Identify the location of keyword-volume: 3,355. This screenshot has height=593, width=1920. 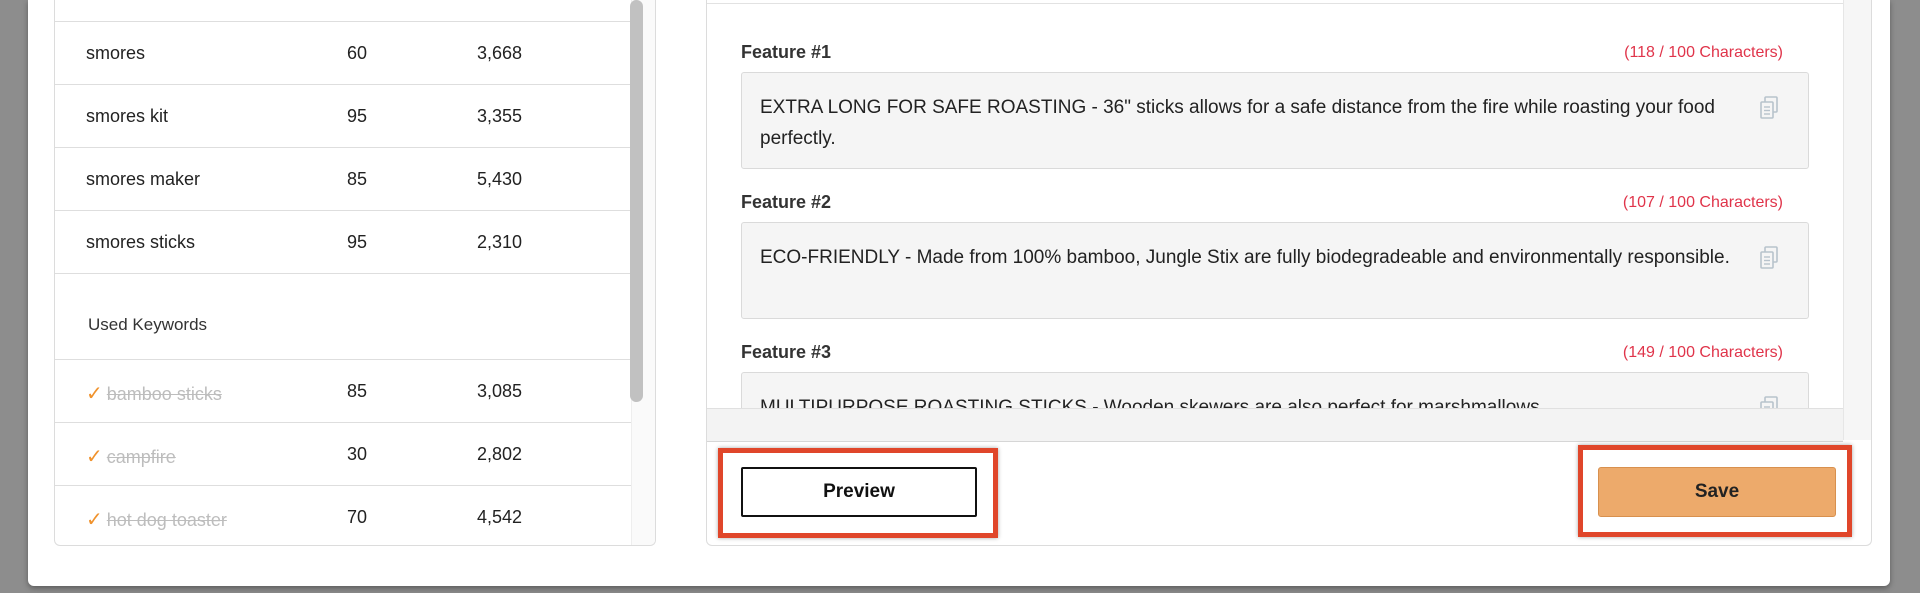
(500, 116).